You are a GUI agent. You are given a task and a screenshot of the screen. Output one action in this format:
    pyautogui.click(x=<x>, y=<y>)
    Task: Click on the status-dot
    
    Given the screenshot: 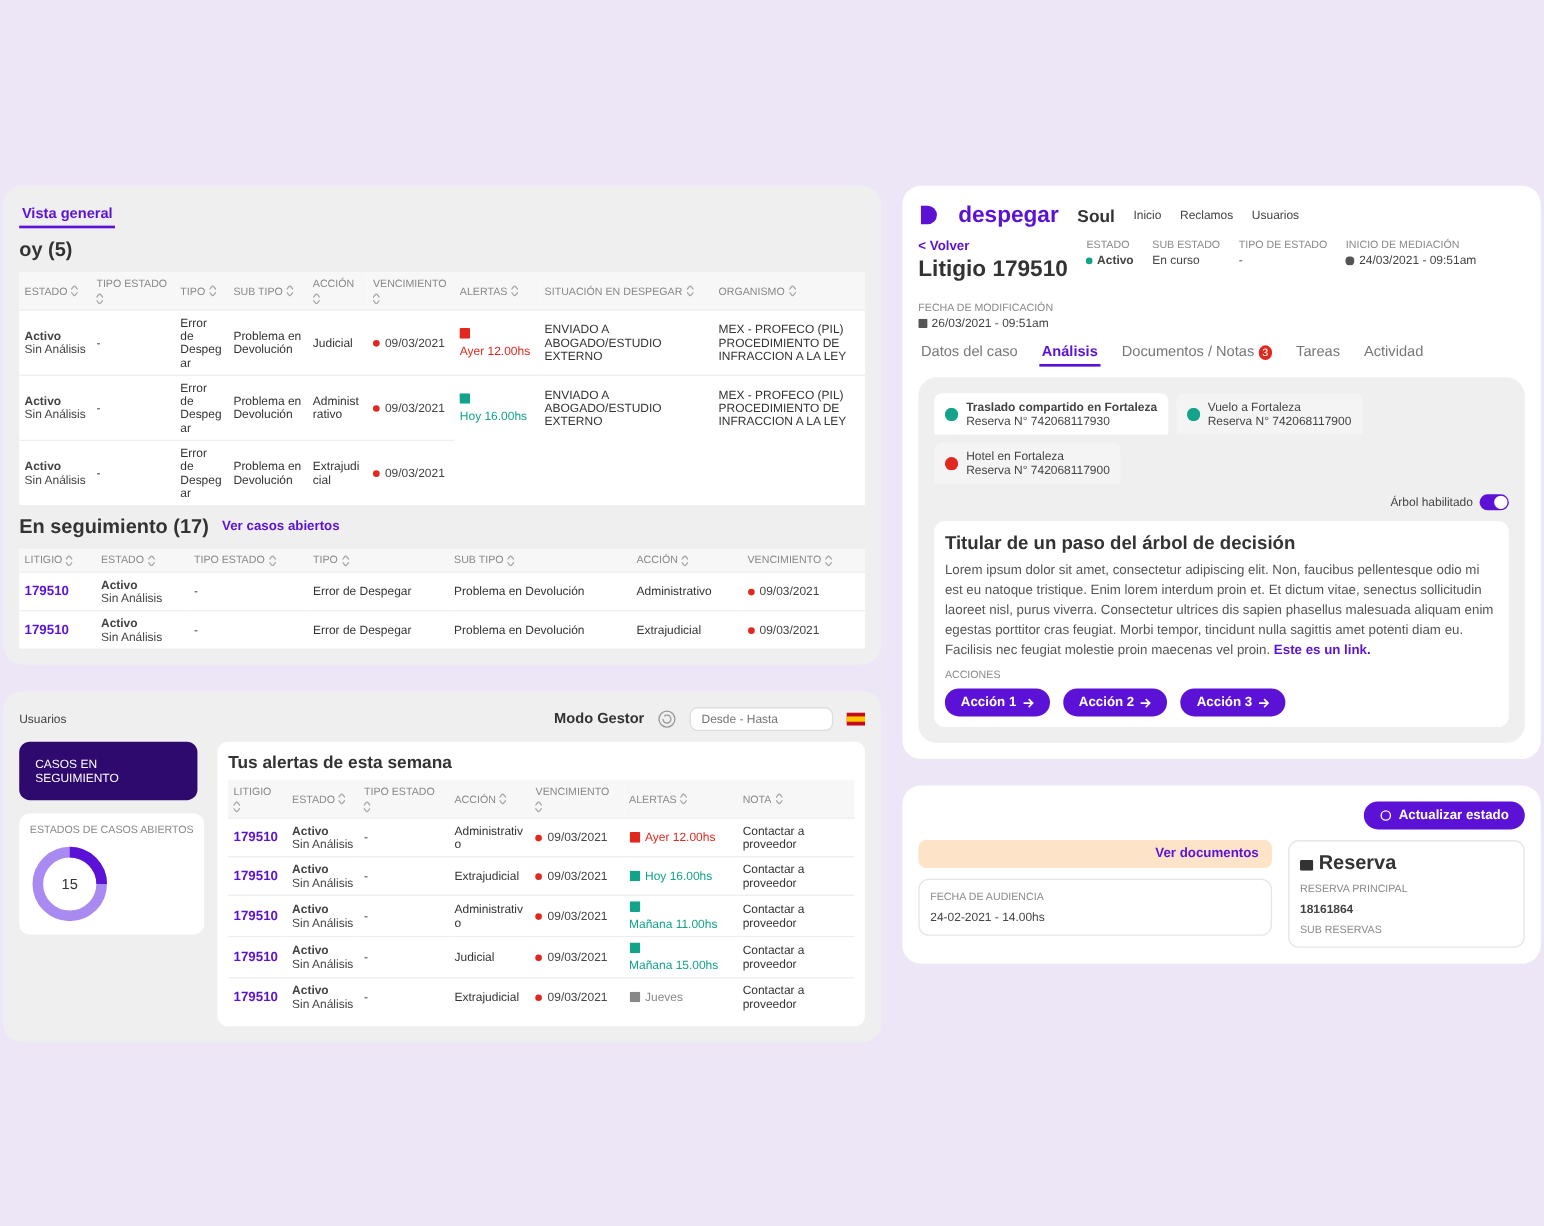 What is the action you would take?
    pyautogui.click(x=1090, y=259)
    